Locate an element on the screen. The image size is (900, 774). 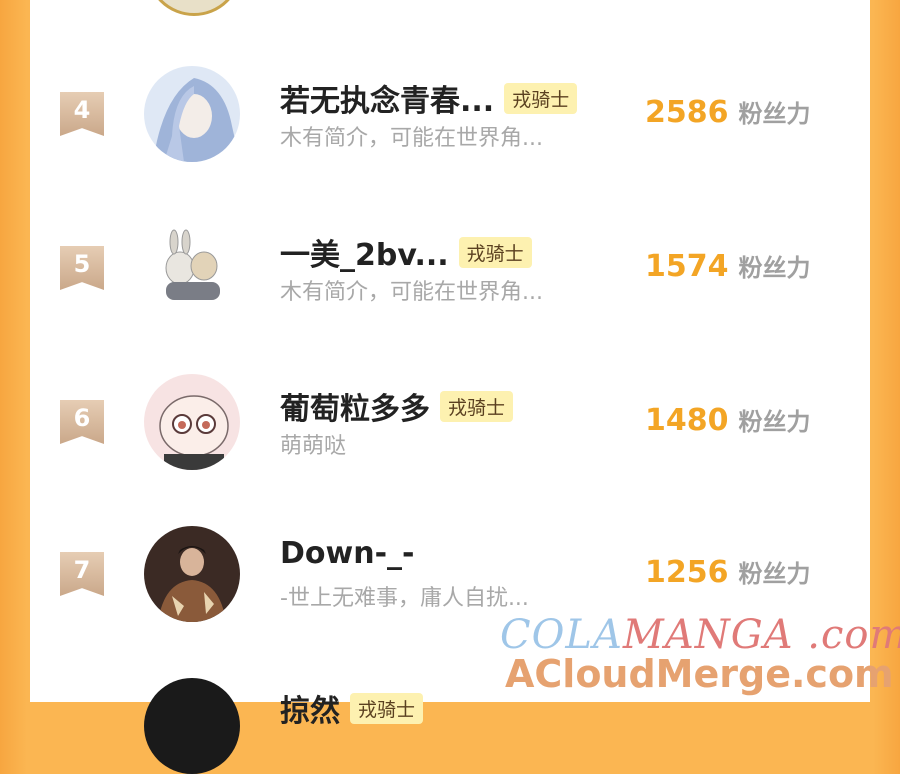
fan-power-value: 1574 is located at coordinates (687, 266).